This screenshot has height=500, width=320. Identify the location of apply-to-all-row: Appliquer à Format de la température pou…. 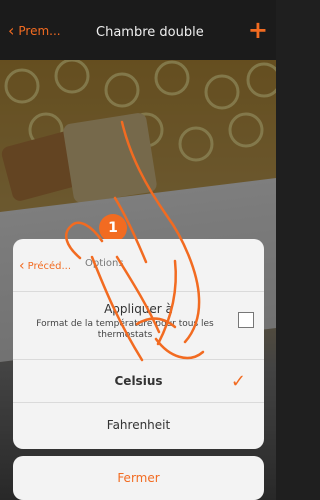
(138, 326).